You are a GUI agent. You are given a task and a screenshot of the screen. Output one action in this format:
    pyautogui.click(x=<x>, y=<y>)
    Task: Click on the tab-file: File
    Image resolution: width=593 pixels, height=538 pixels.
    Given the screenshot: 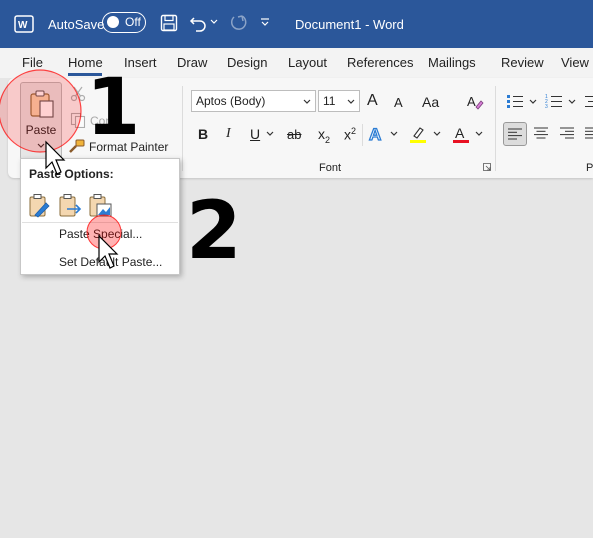 What is the action you would take?
    pyautogui.click(x=32, y=62)
    